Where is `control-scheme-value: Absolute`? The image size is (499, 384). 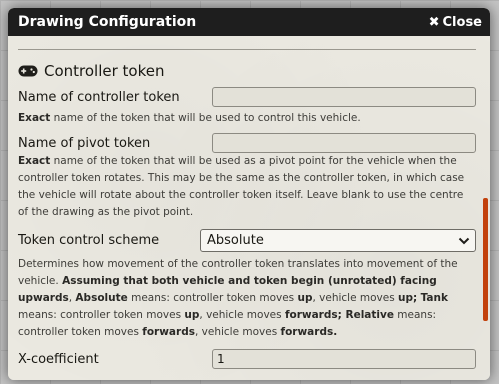
control-scheme-value: Absolute is located at coordinates (235, 240).